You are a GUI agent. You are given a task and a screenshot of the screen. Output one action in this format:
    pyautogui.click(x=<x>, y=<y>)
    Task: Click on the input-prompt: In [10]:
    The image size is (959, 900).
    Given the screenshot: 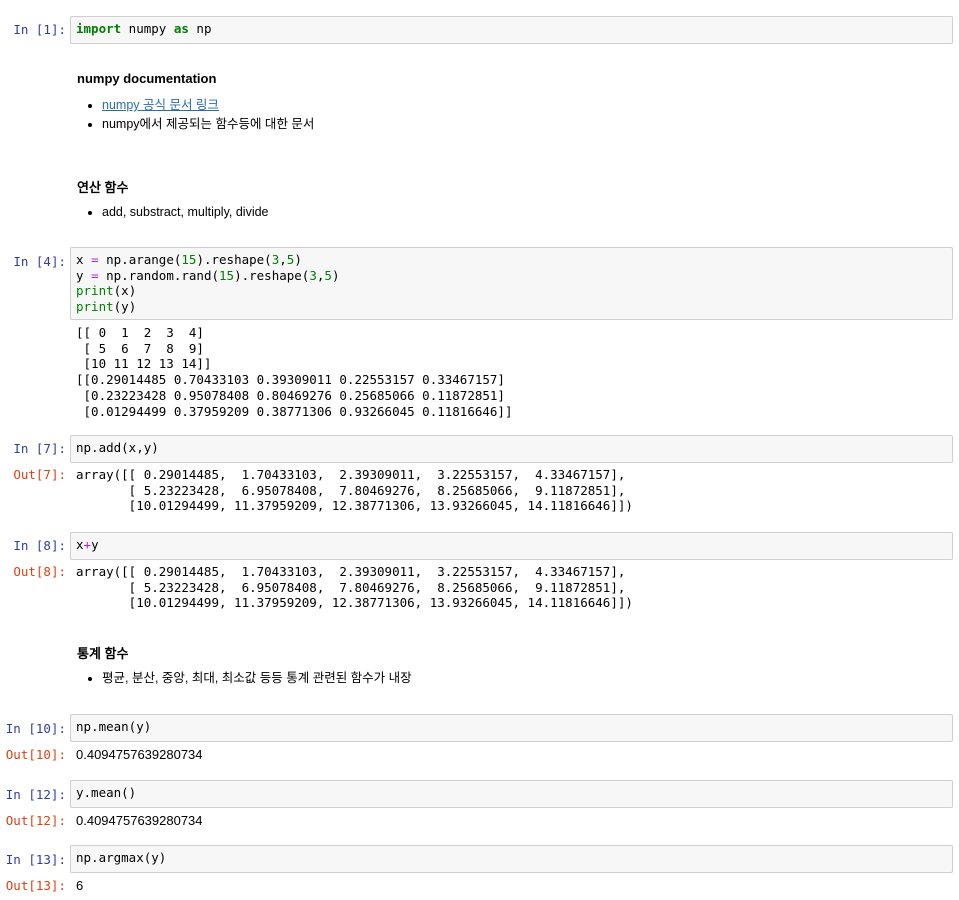 What is the action you would take?
    pyautogui.click(x=35, y=728)
    